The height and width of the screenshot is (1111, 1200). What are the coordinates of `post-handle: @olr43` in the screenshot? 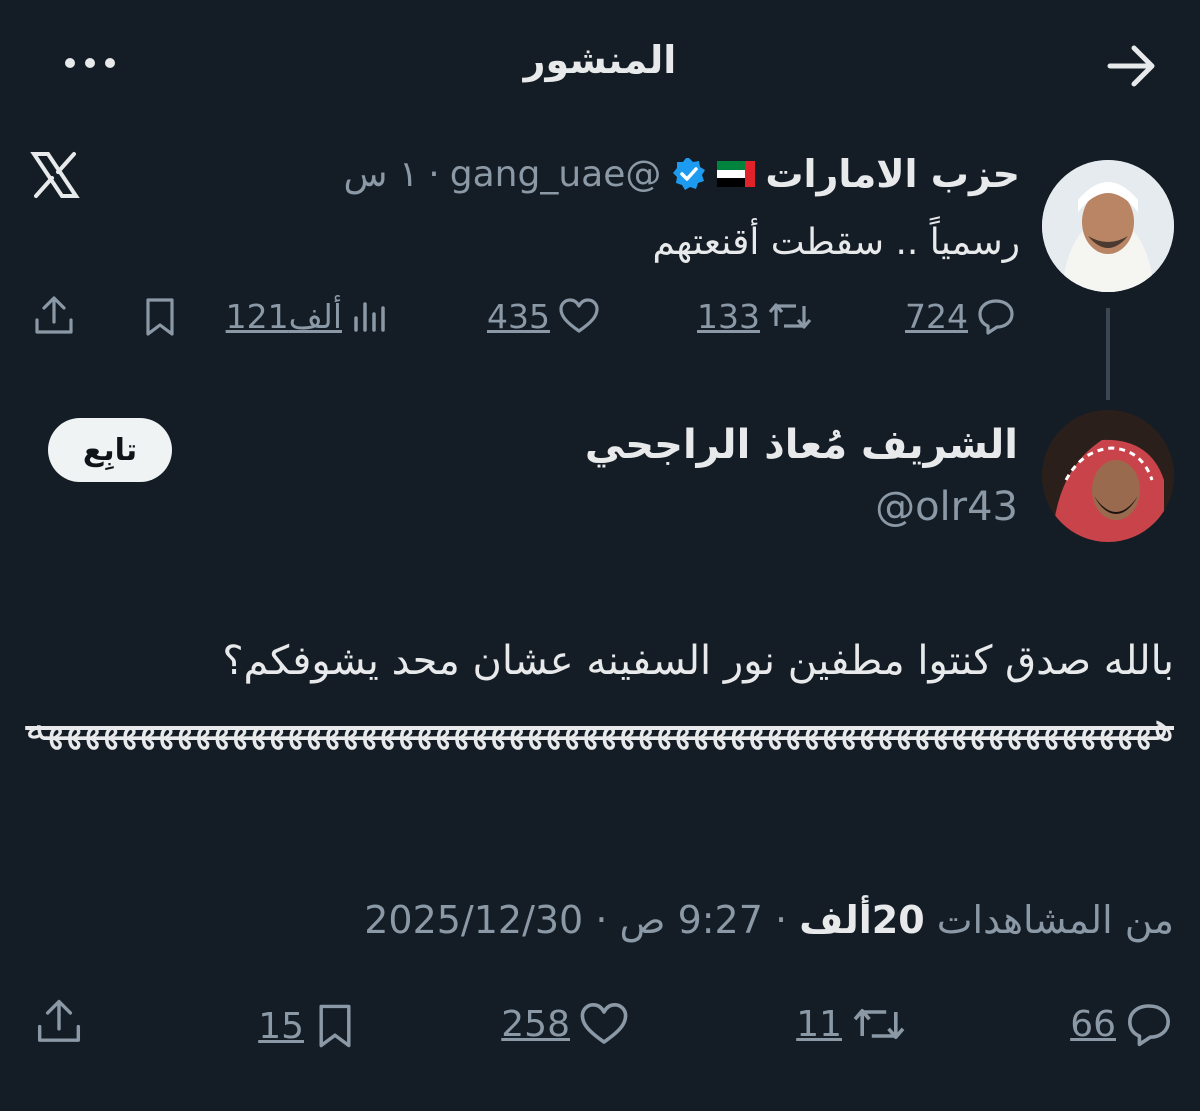 It's located at (946, 507).